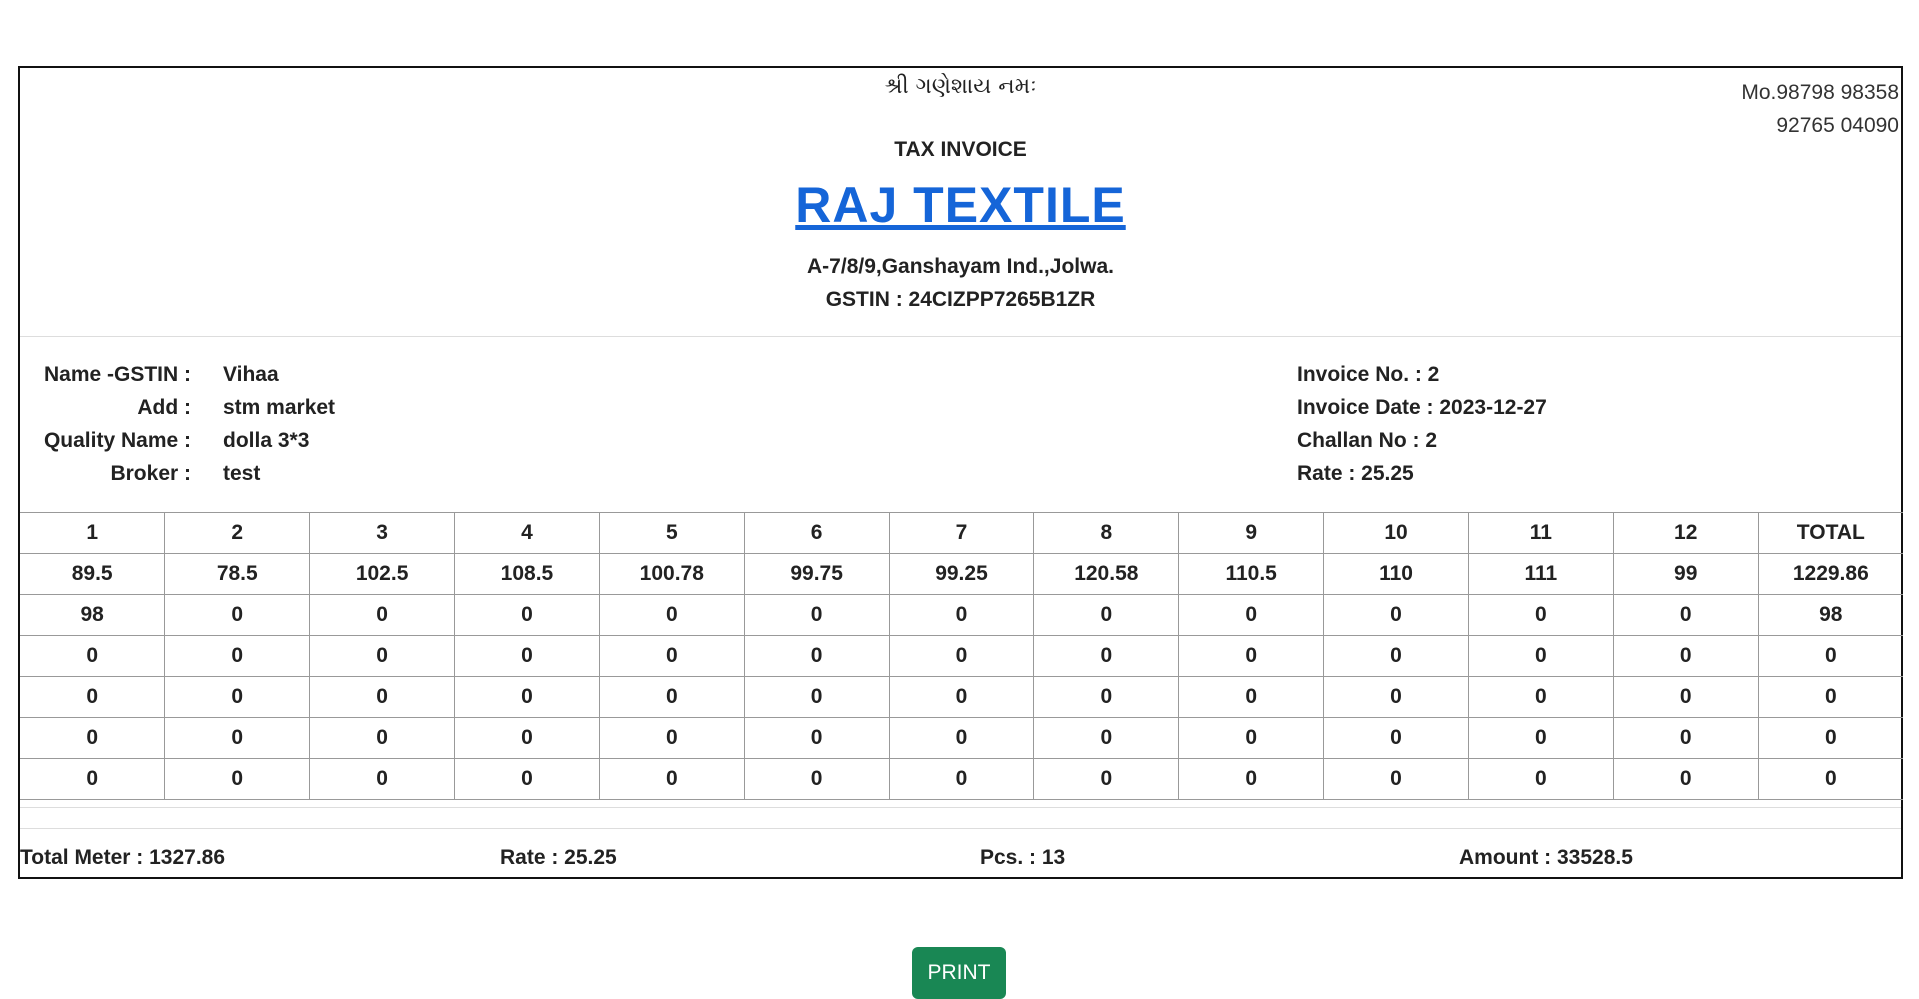 The height and width of the screenshot is (999, 1919). Describe the element at coordinates (1830, 574) in the screenshot. I see `table-cell: 1229.86` at that location.